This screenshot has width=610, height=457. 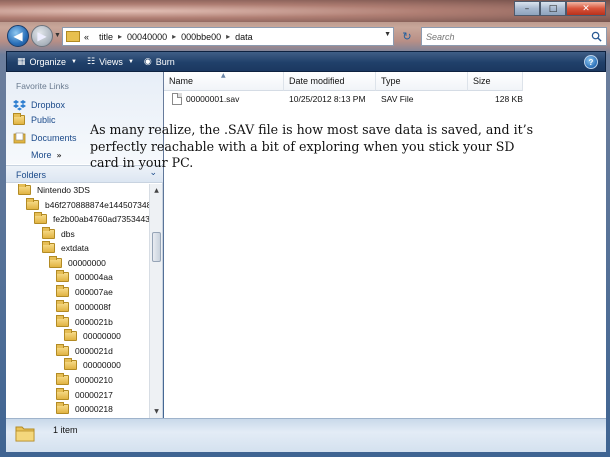 I want to click on column-header-date: Date modified, so click(x=330, y=81).